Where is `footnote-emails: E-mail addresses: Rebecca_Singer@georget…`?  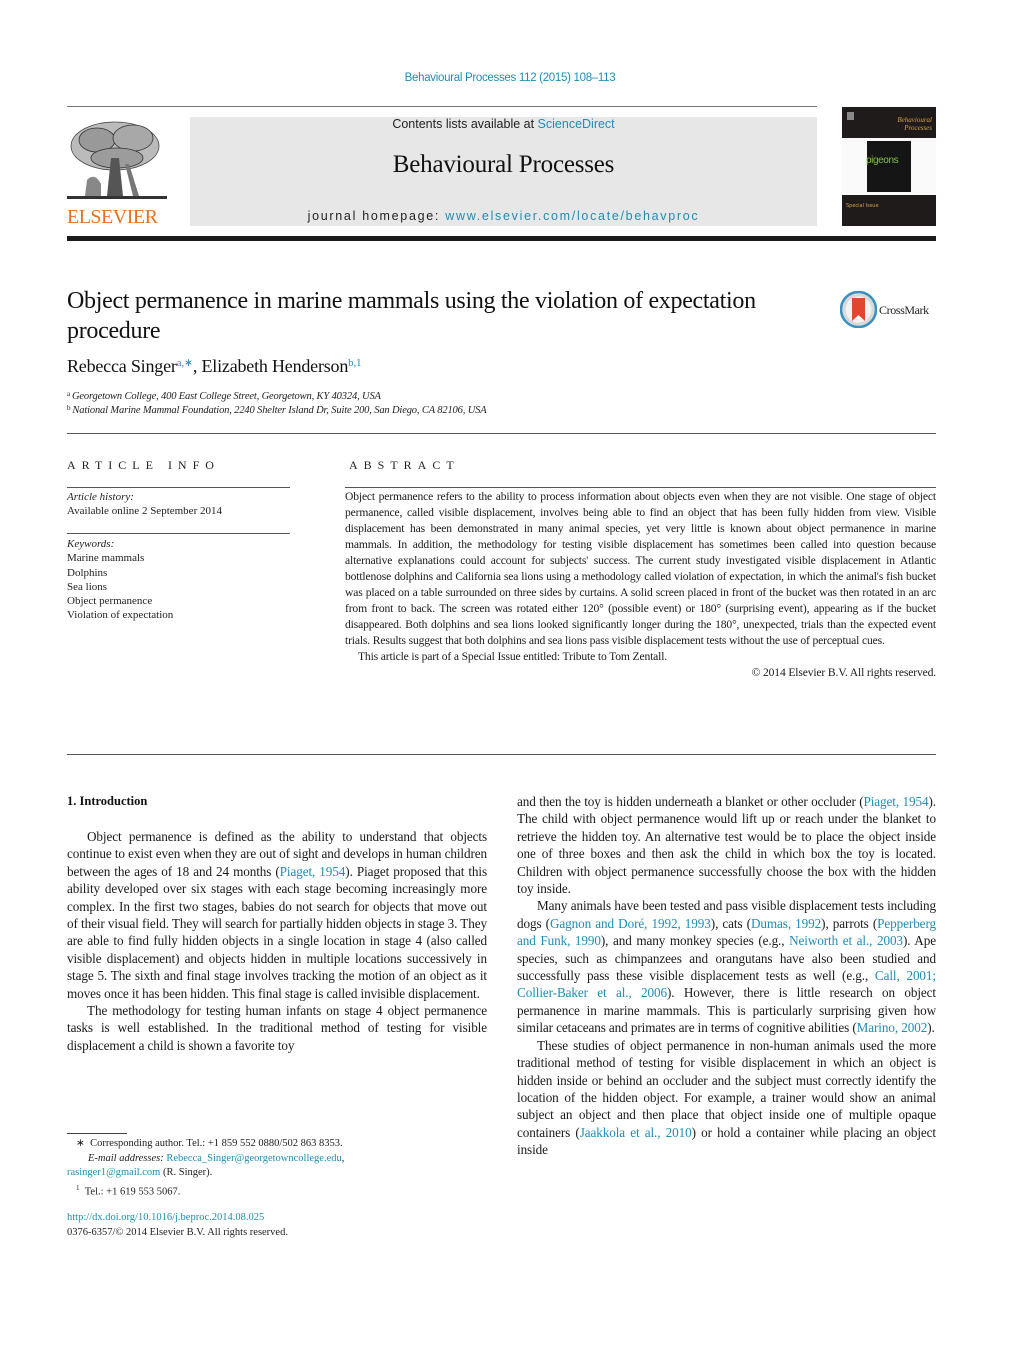
footnote-emails: E-mail addresses: Rebecca_Singer@georget… is located at coordinates (216, 1158).